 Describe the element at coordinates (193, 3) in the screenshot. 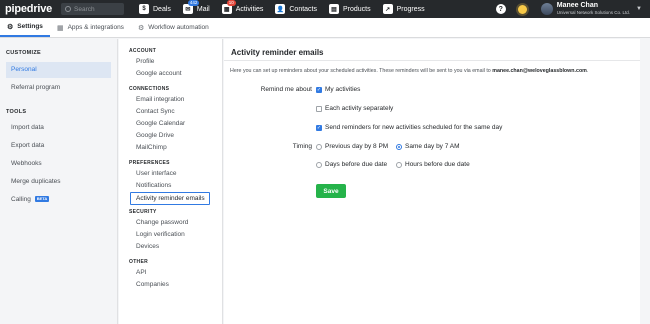

I see `mail-count-badge: 442` at that location.